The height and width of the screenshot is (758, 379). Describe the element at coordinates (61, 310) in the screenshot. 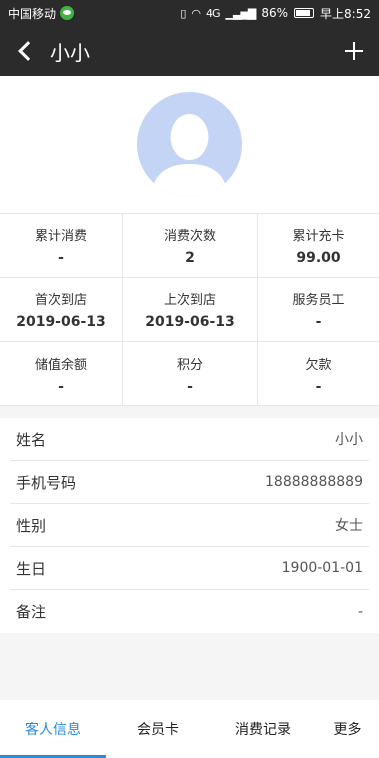

I see `stat-first-visit: 首次到店 2019-06-13` at that location.